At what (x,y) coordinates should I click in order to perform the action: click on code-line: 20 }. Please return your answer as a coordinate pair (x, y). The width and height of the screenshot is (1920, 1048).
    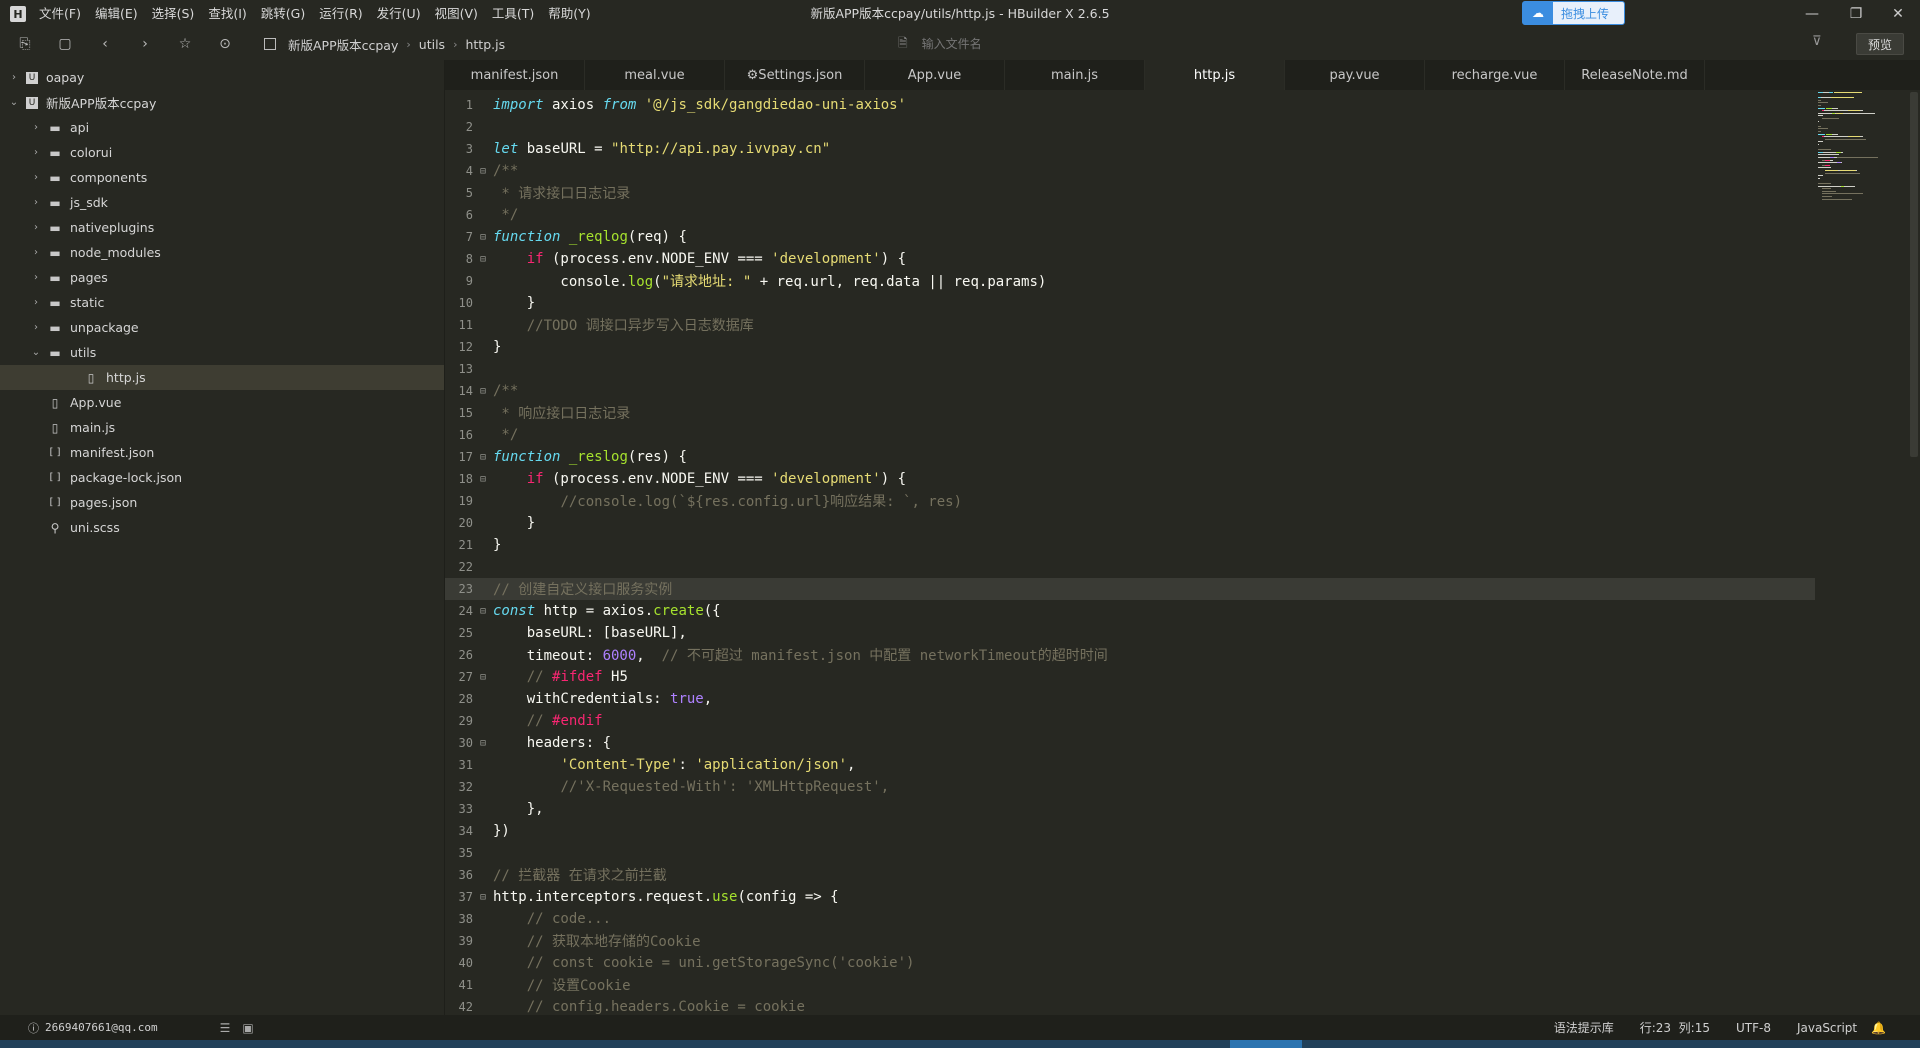
    Looking at the image, I should click on (1130, 523).